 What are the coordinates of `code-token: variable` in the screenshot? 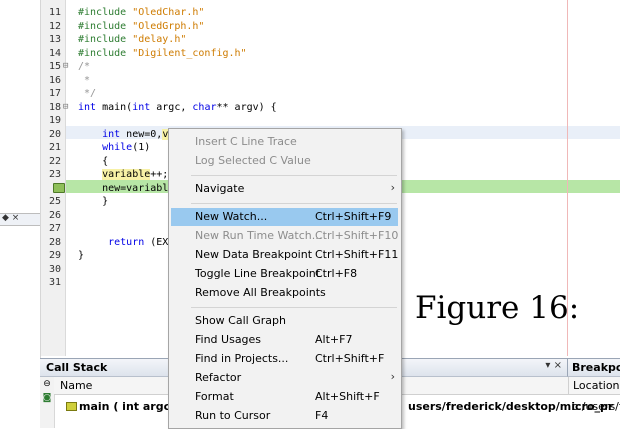 It's located at (126, 174).